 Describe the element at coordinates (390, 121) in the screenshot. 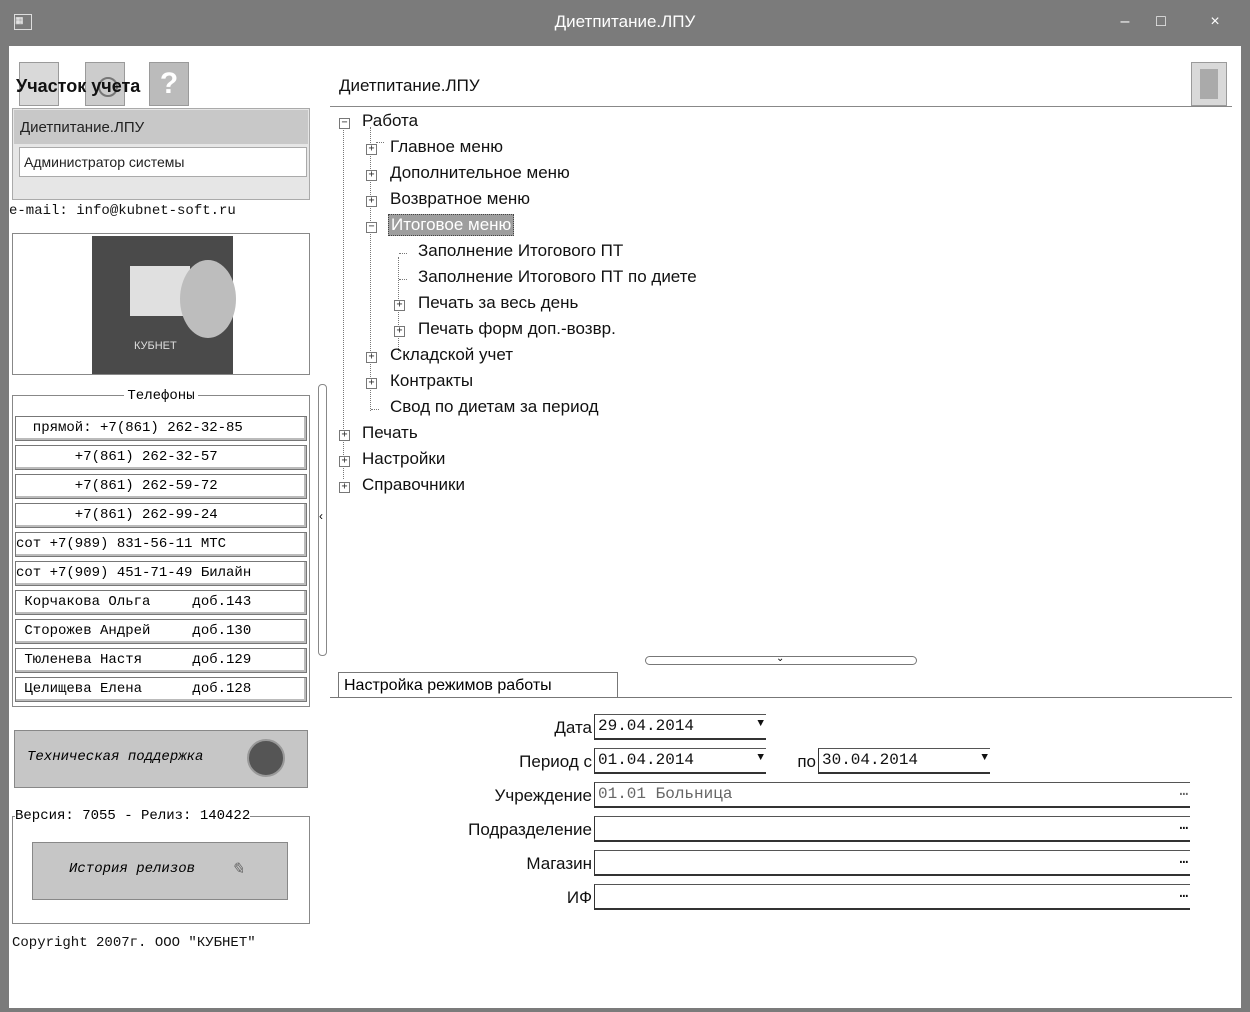

I see `tree-node-work: Работа` at that location.